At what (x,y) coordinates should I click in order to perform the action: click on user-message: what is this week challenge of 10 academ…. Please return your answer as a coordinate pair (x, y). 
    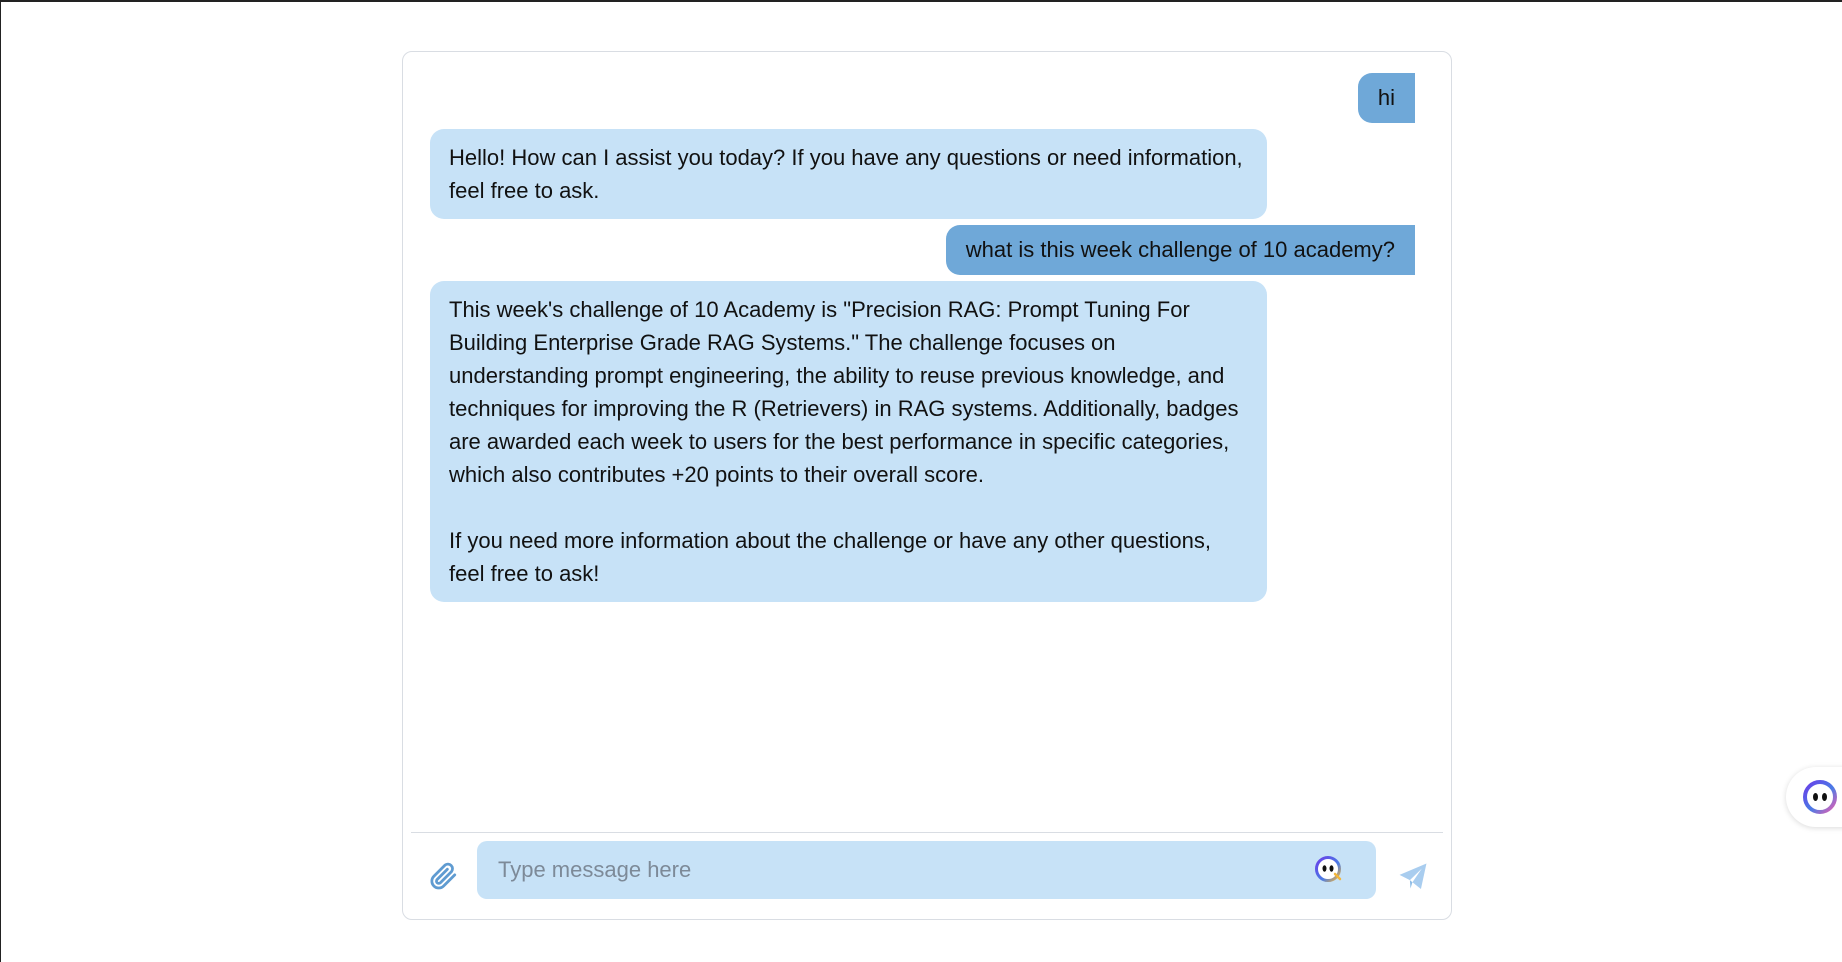
    Looking at the image, I should click on (1180, 250).